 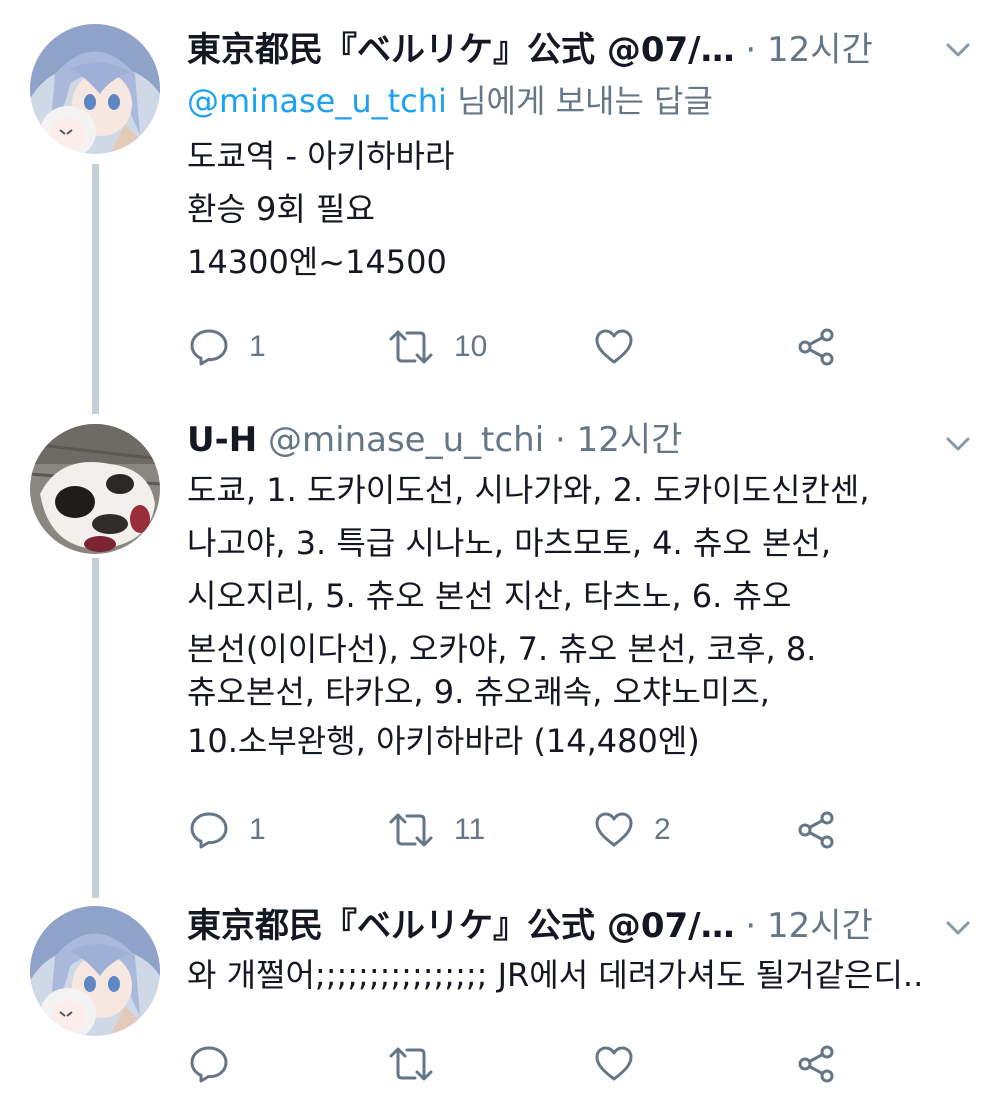 I want to click on share-button, so click(x=817, y=1064).